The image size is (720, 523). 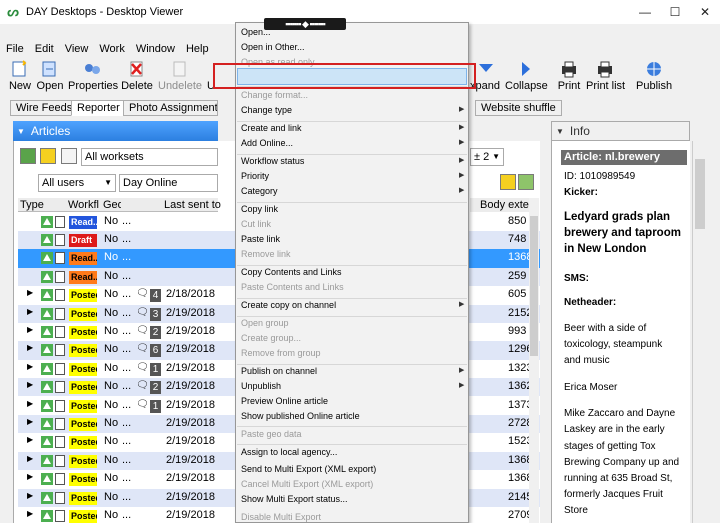 I want to click on users-select: All users ▼, so click(x=77, y=183).